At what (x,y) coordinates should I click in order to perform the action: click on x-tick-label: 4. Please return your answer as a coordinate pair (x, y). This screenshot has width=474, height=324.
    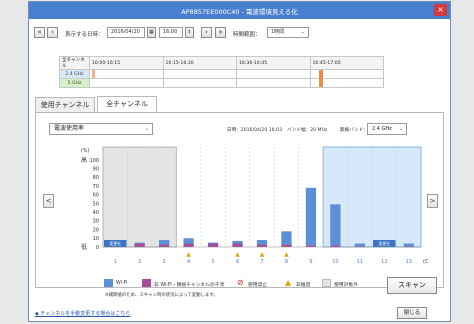
    Looking at the image, I should click on (188, 262).